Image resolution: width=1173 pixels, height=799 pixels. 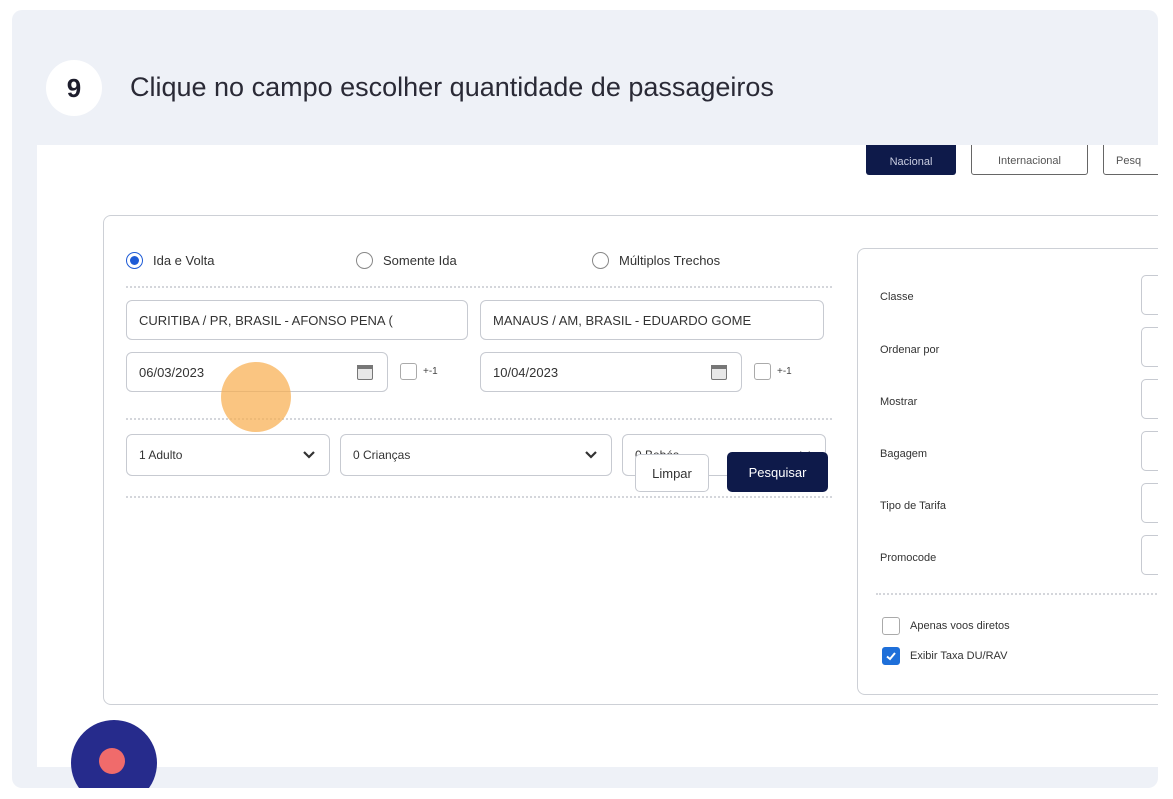 I want to click on tab-internacional: Internacional, so click(x=1029, y=160).